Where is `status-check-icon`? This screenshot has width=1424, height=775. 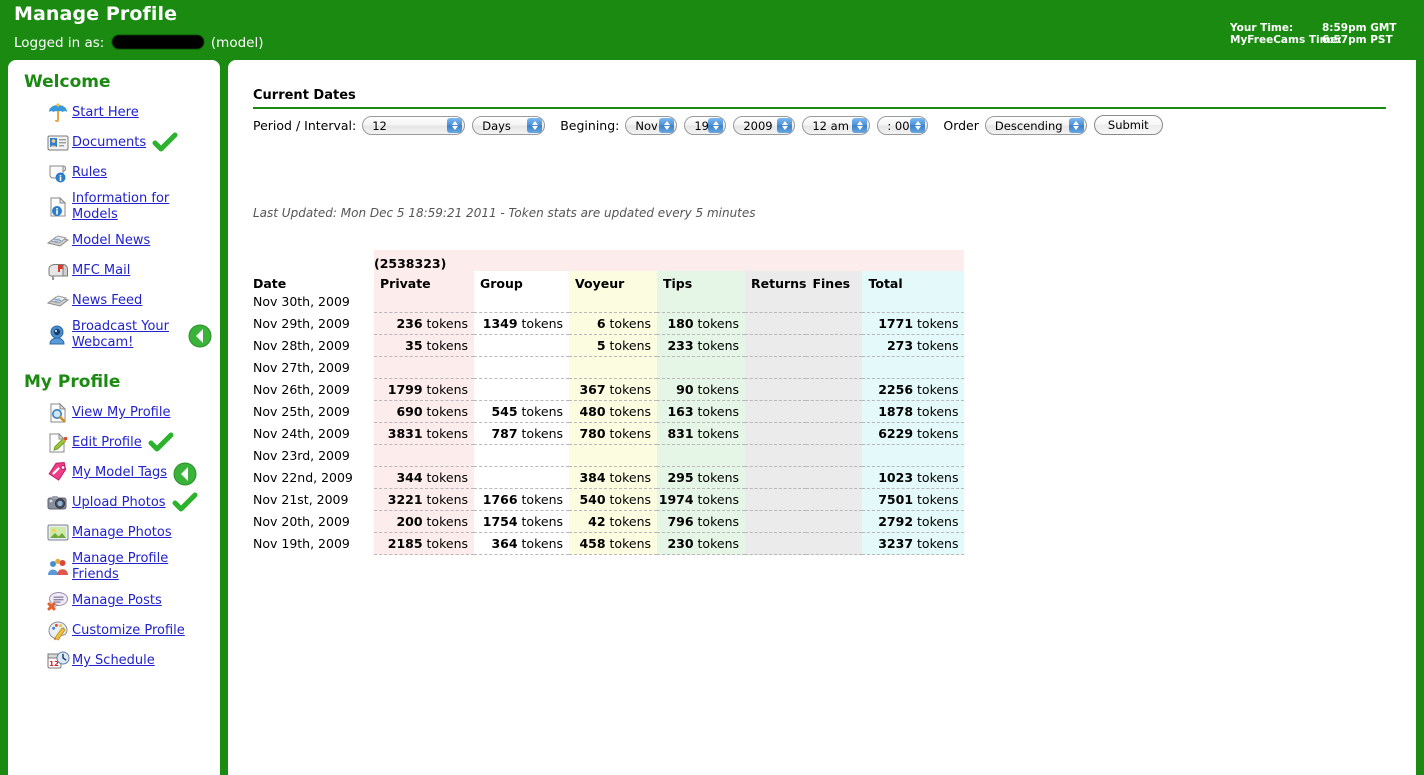 status-check-icon is located at coordinates (185, 503).